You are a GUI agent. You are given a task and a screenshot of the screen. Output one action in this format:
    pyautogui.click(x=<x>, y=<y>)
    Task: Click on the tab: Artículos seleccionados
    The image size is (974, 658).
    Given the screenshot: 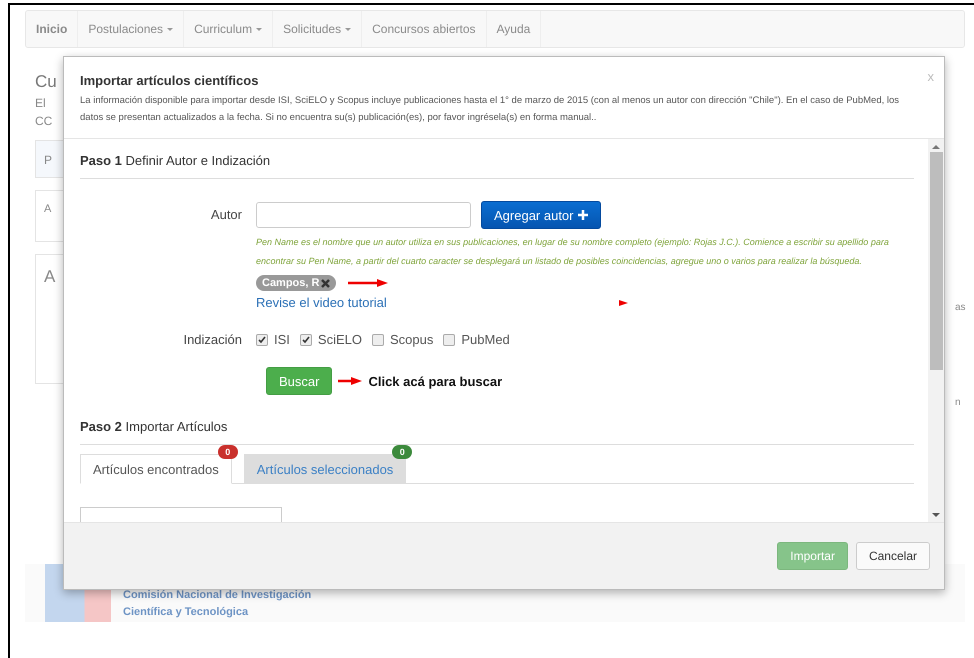 What is the action you would take?
    pyautogui.click(x=325, y=469)
    